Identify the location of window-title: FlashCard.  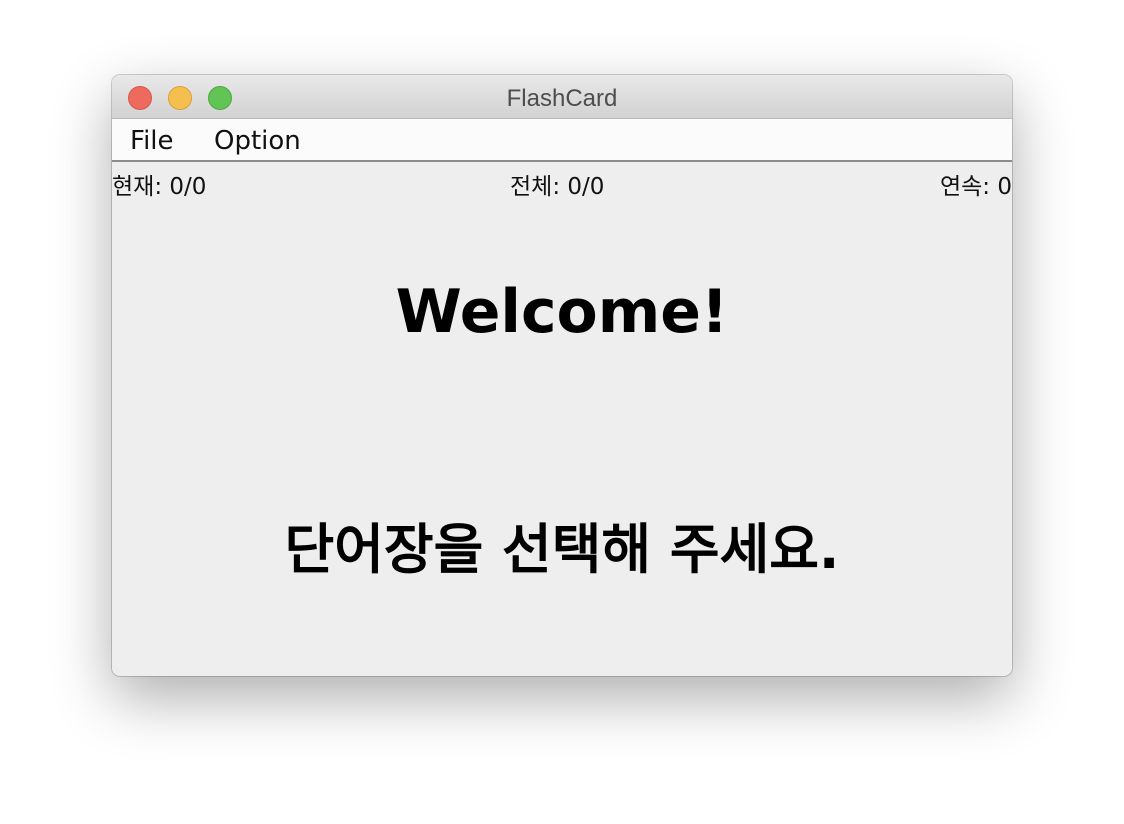
(562, 98).